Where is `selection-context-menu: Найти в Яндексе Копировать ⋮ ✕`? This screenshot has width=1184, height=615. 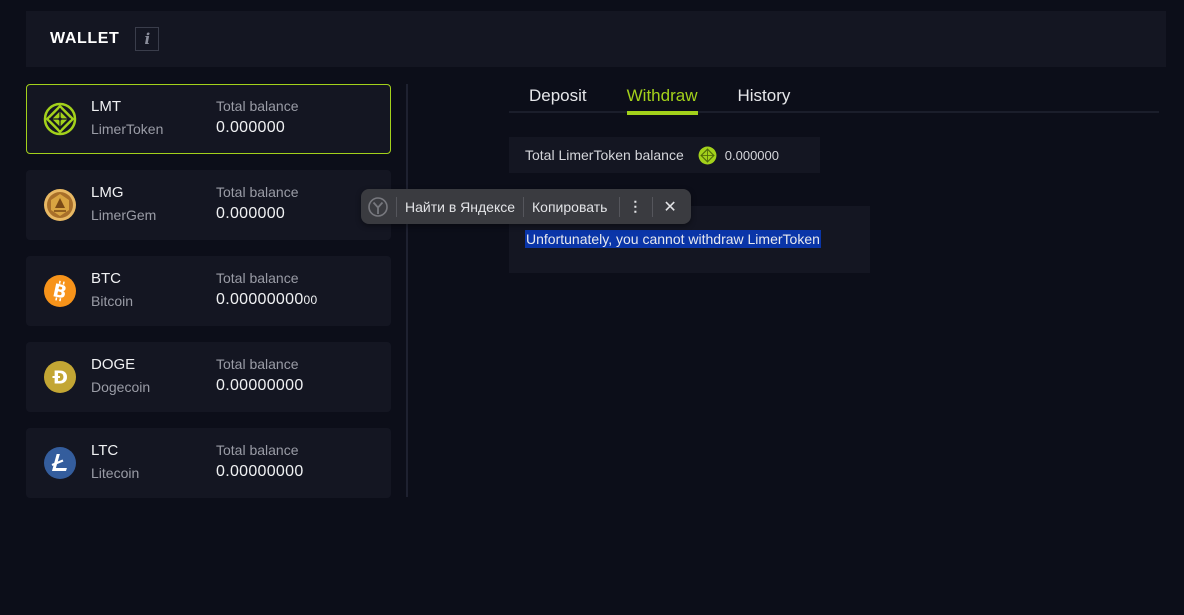 selection-context-menu: Найти в Яндексе Копировать ⋮ ✕ is located at coordinates (526, 206).